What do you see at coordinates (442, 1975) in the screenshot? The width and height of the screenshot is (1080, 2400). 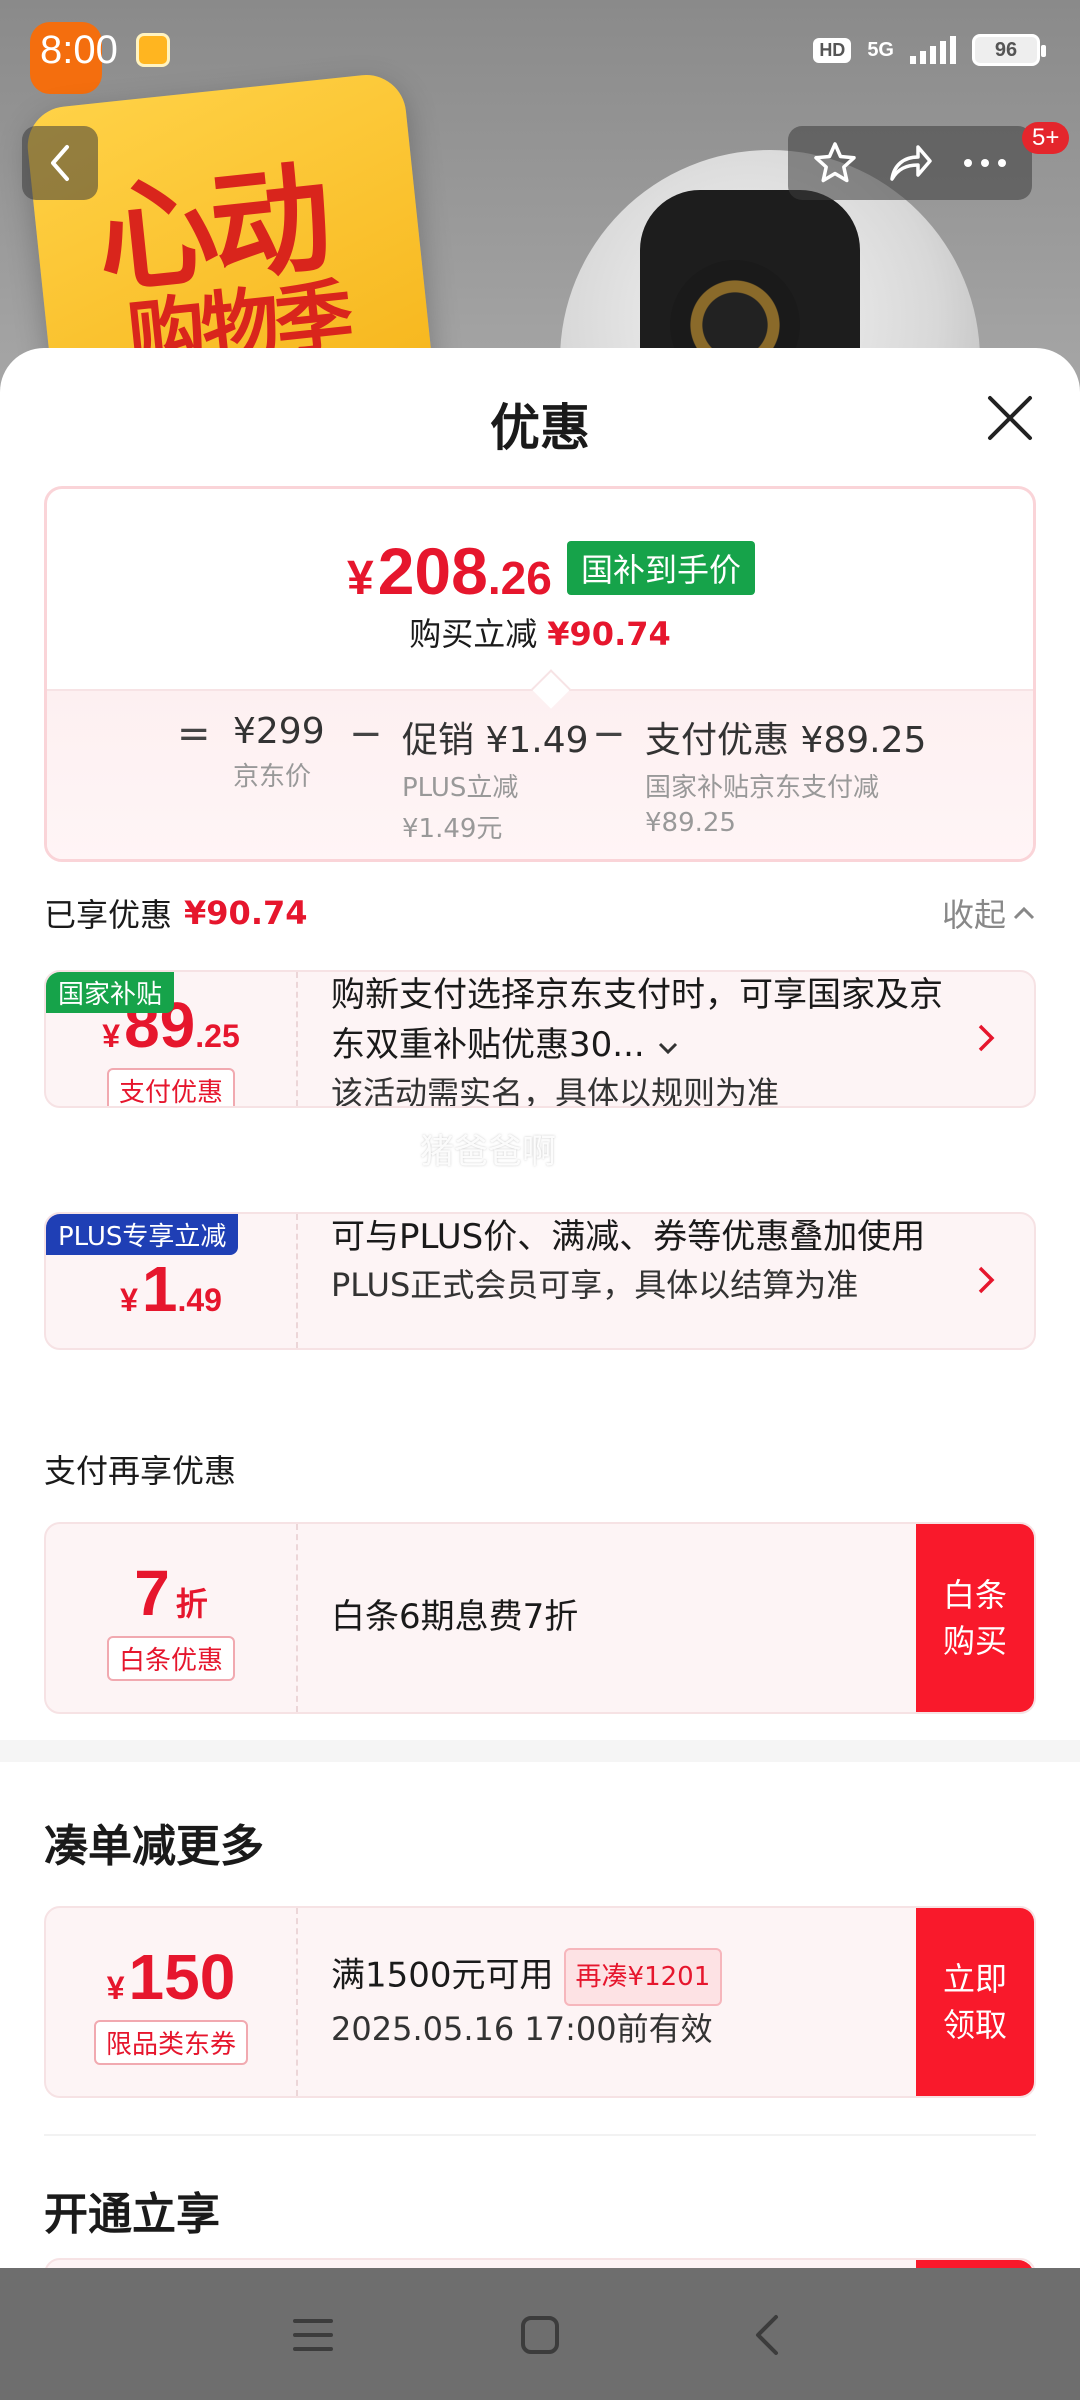 I see `coupon-condition: 满1500元可用` at bounding box center [442, 1975].